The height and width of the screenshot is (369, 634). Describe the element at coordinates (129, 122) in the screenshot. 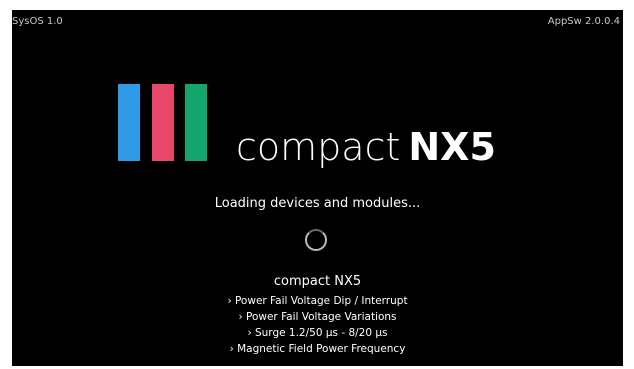

I see `logo-bar-blue` at that location.